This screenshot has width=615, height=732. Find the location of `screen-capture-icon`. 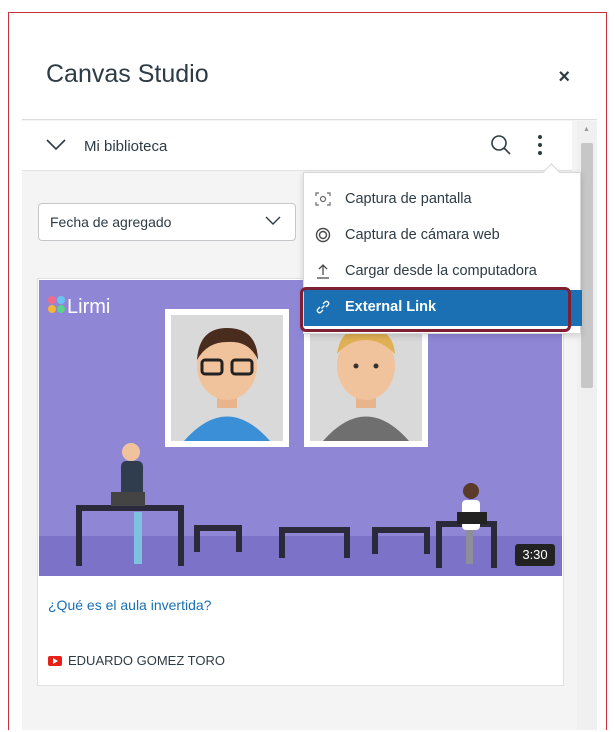

screen-capture-icon is located at coordinates (323, 199).